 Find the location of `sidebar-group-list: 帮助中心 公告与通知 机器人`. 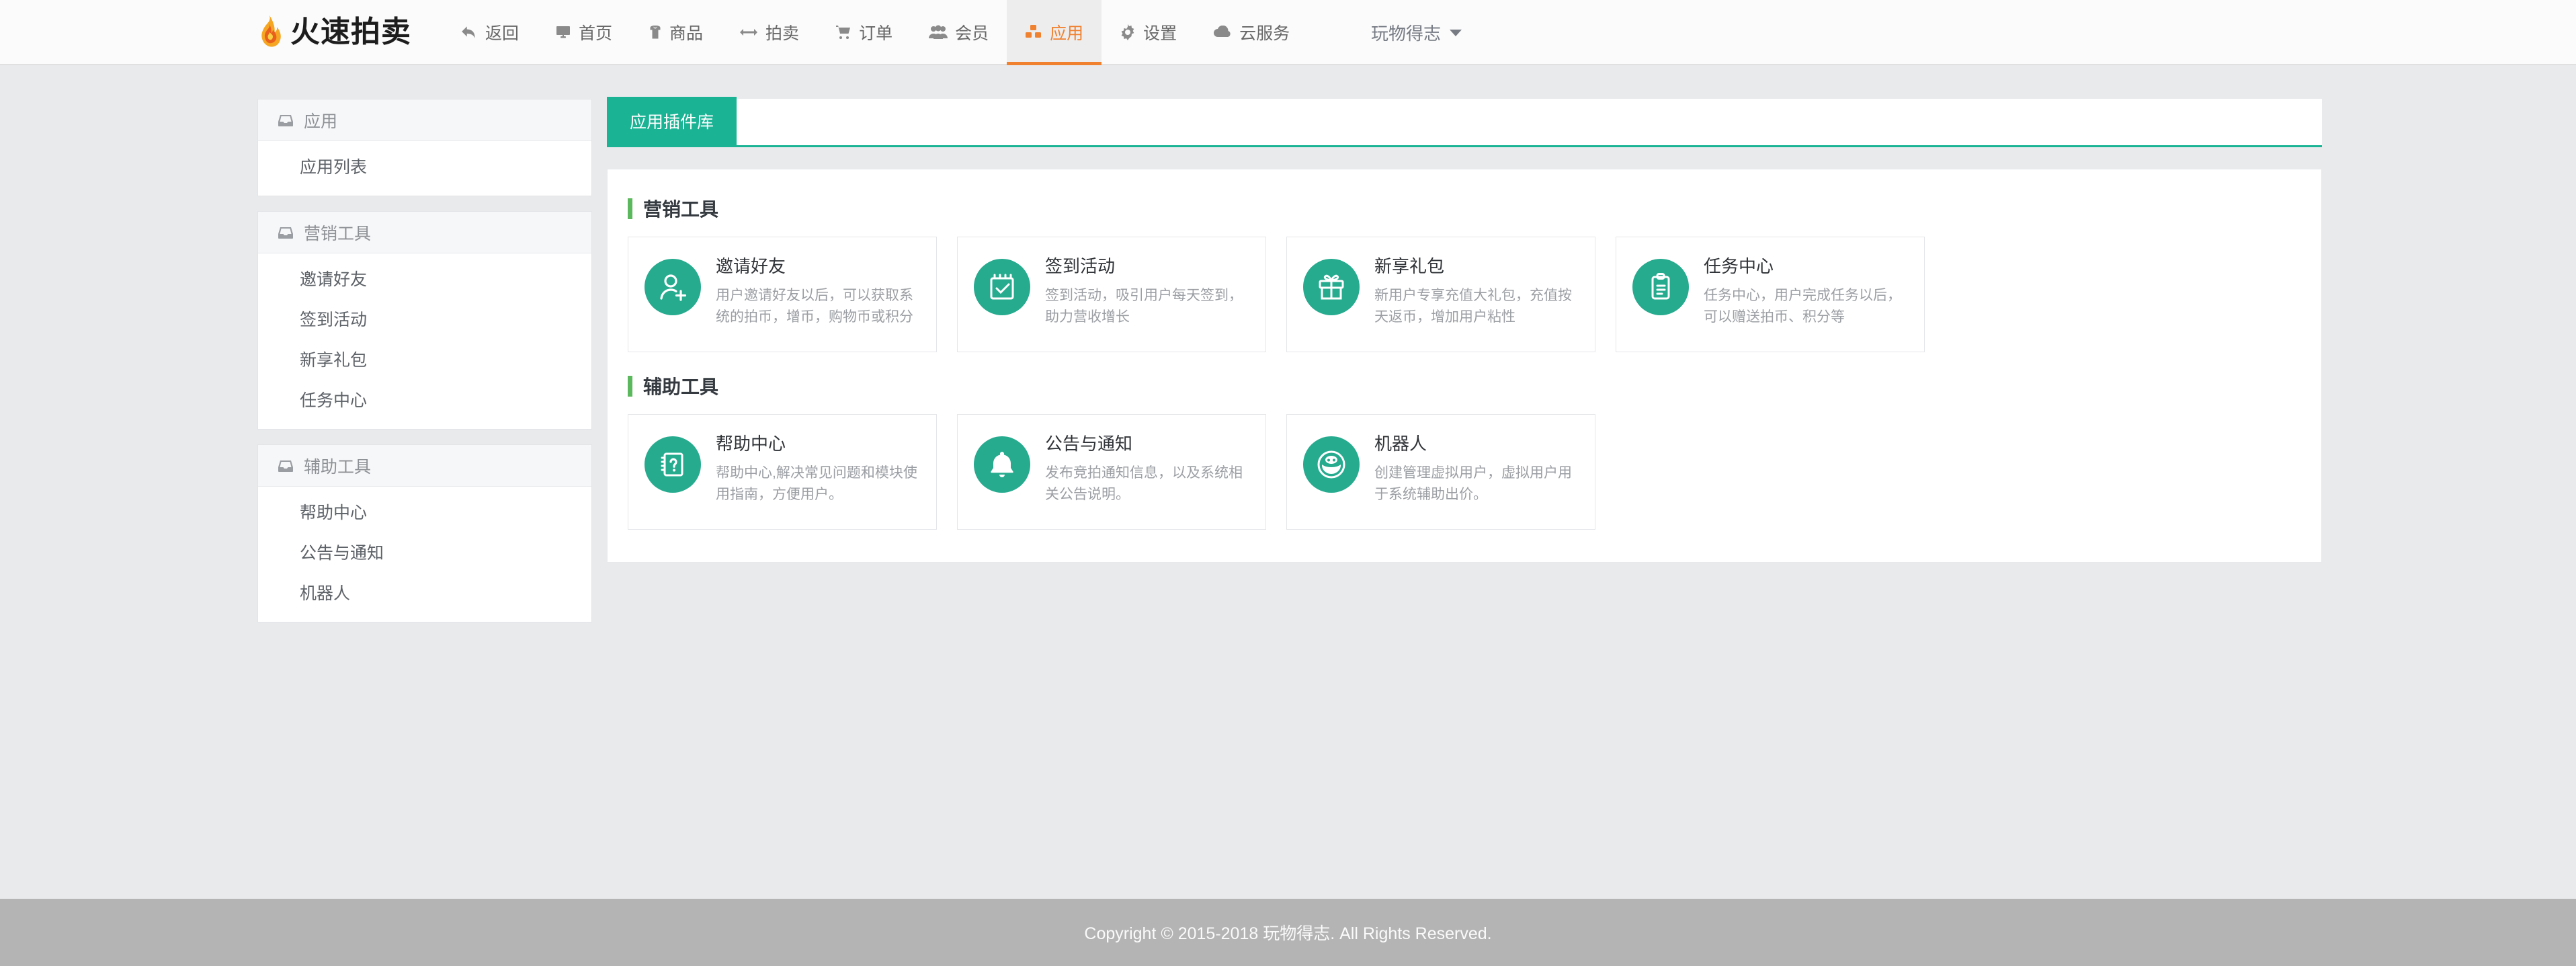

sidebar-group-list: 帮助中心 公告与通知 机器人 is located at coordinates (424, 554).